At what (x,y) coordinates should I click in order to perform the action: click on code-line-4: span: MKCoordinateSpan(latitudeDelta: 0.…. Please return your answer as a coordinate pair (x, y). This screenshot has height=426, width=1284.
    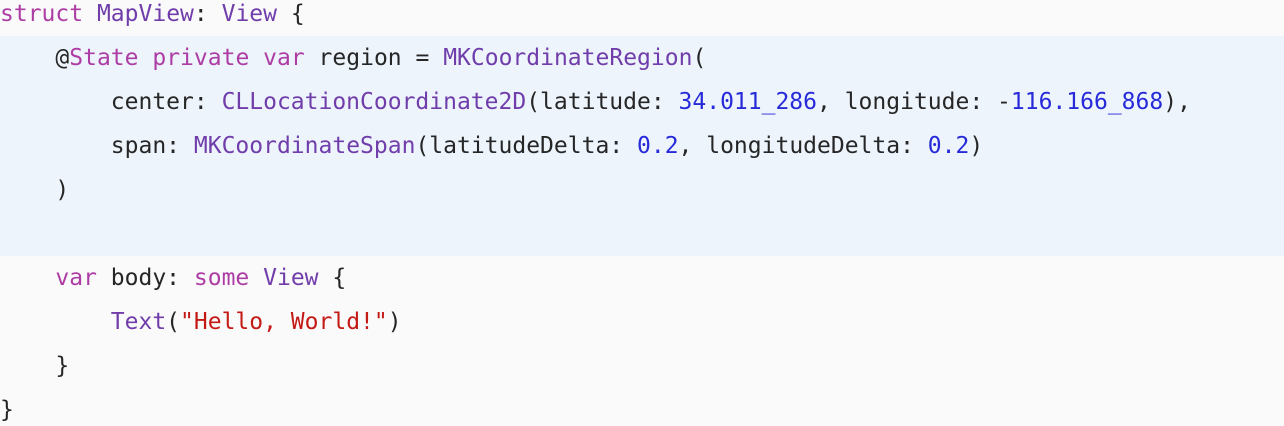
    Looking at the image, I should click on (642, 154).